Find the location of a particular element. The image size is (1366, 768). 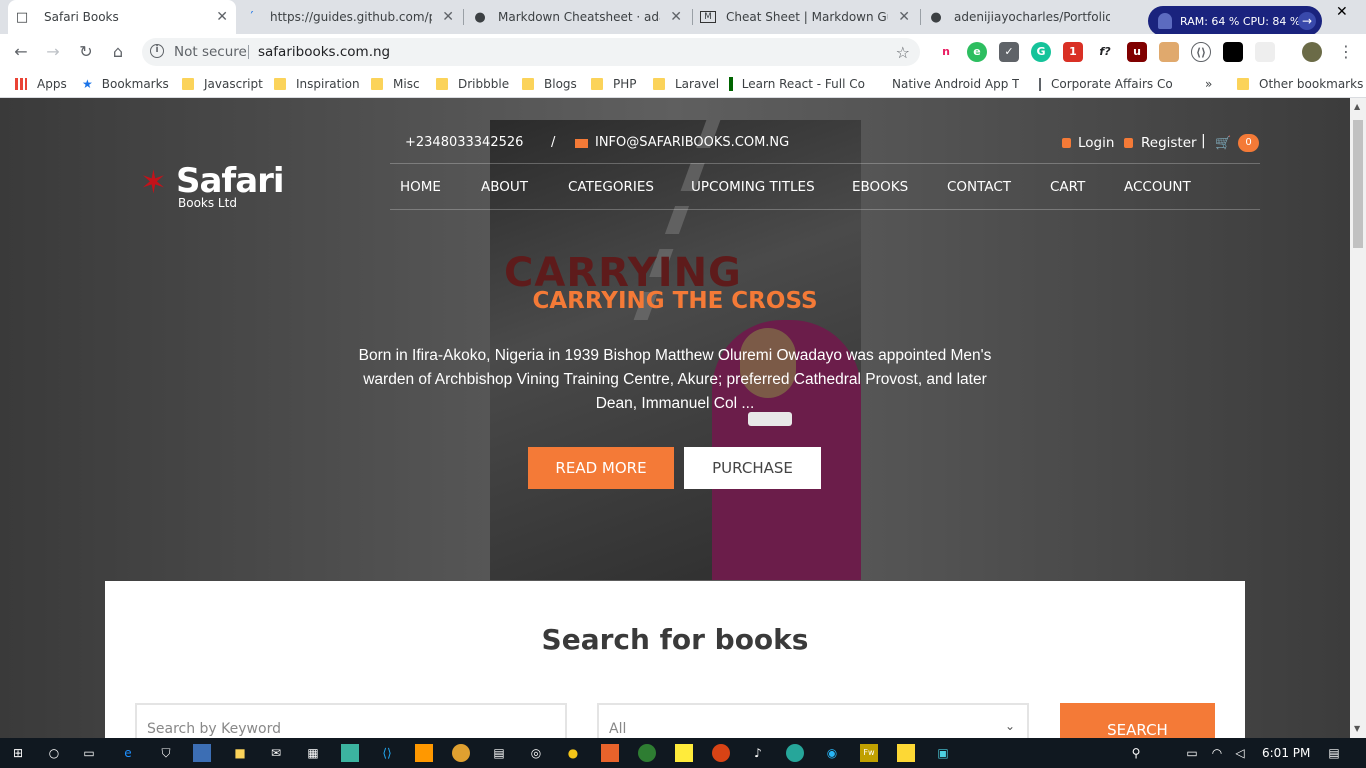

info-icon: i is located at coordinates (157, 51).